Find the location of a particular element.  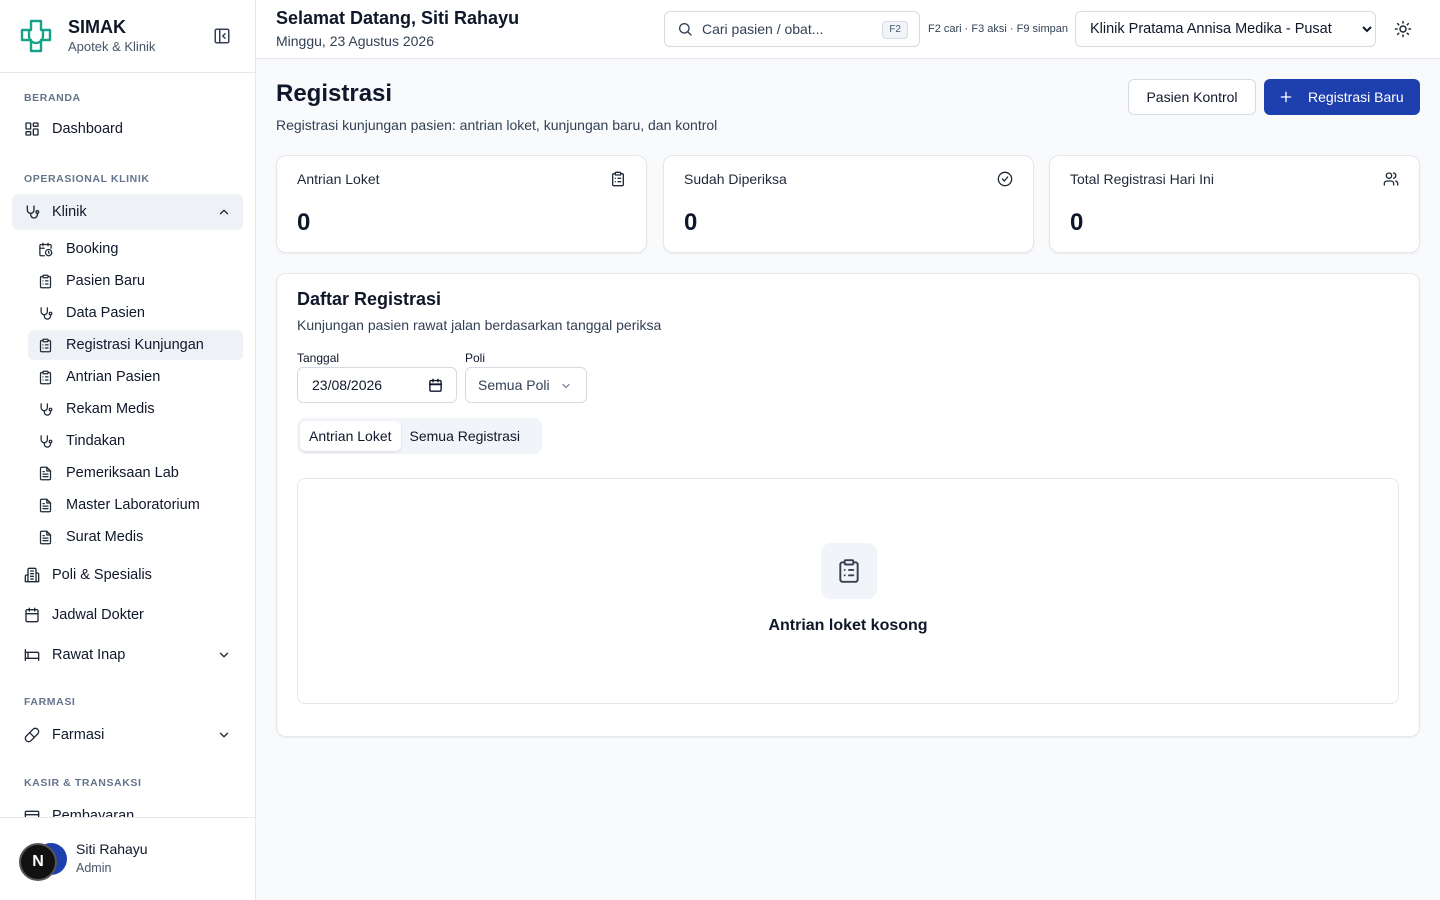

sidebar-item-label: Jadwal Dokter is located at coordinates (98, 615).